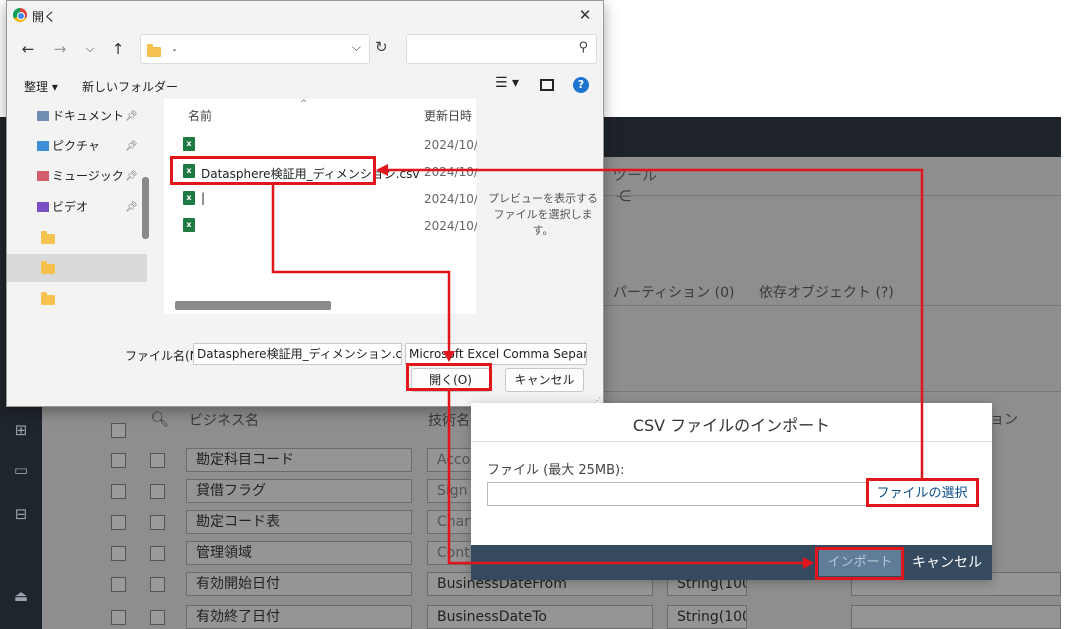  I want to click on sort-up-icon: ^, so click(304, 104).